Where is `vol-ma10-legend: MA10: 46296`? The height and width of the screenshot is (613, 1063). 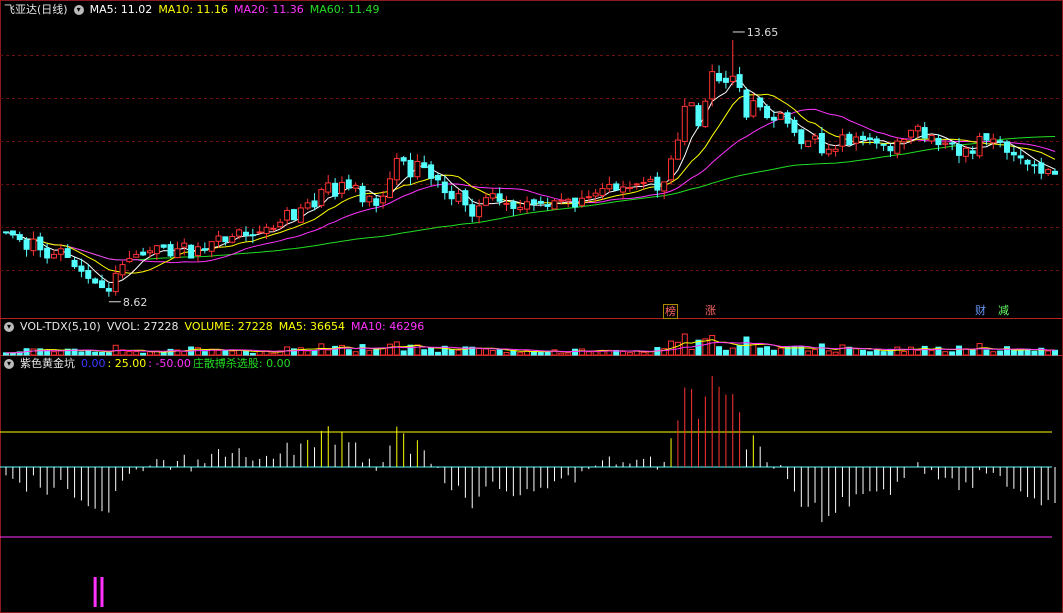
vol-ma10-legend: MA10: 46296 is located at coordinates (388, 326).